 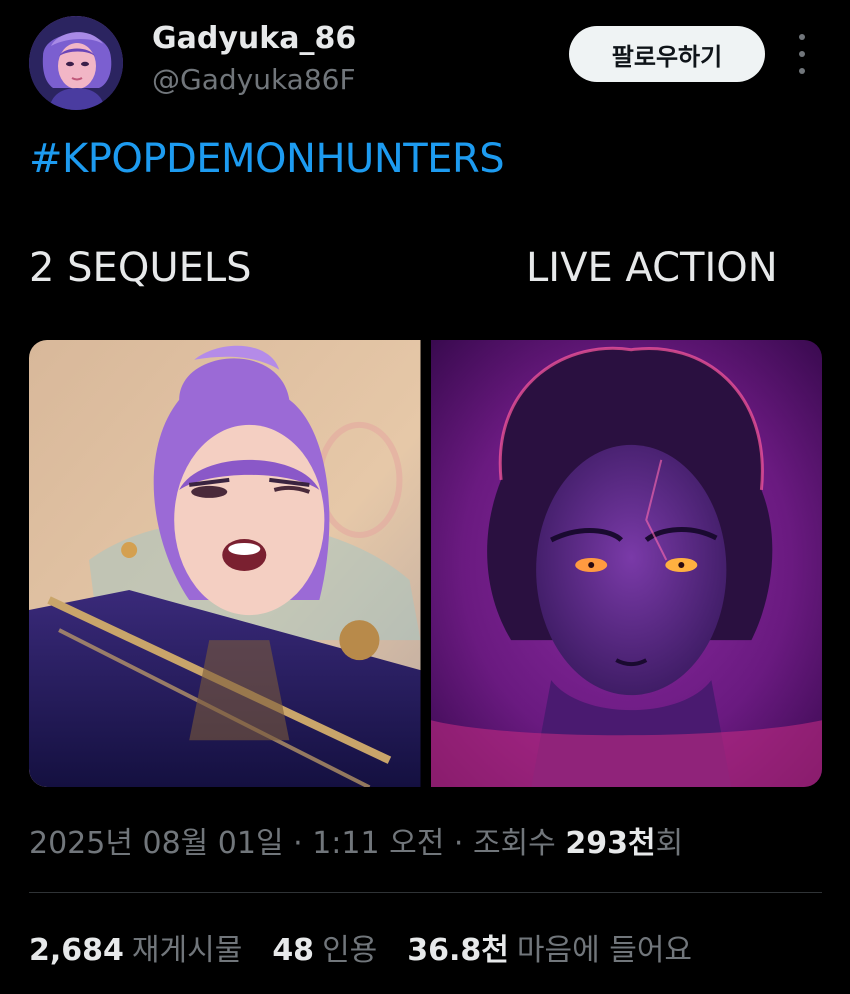 I want to click on post-stats: 2,684 재게시물 48 인용 36.8천 마음에 들어요, so click(x=360, y=947).